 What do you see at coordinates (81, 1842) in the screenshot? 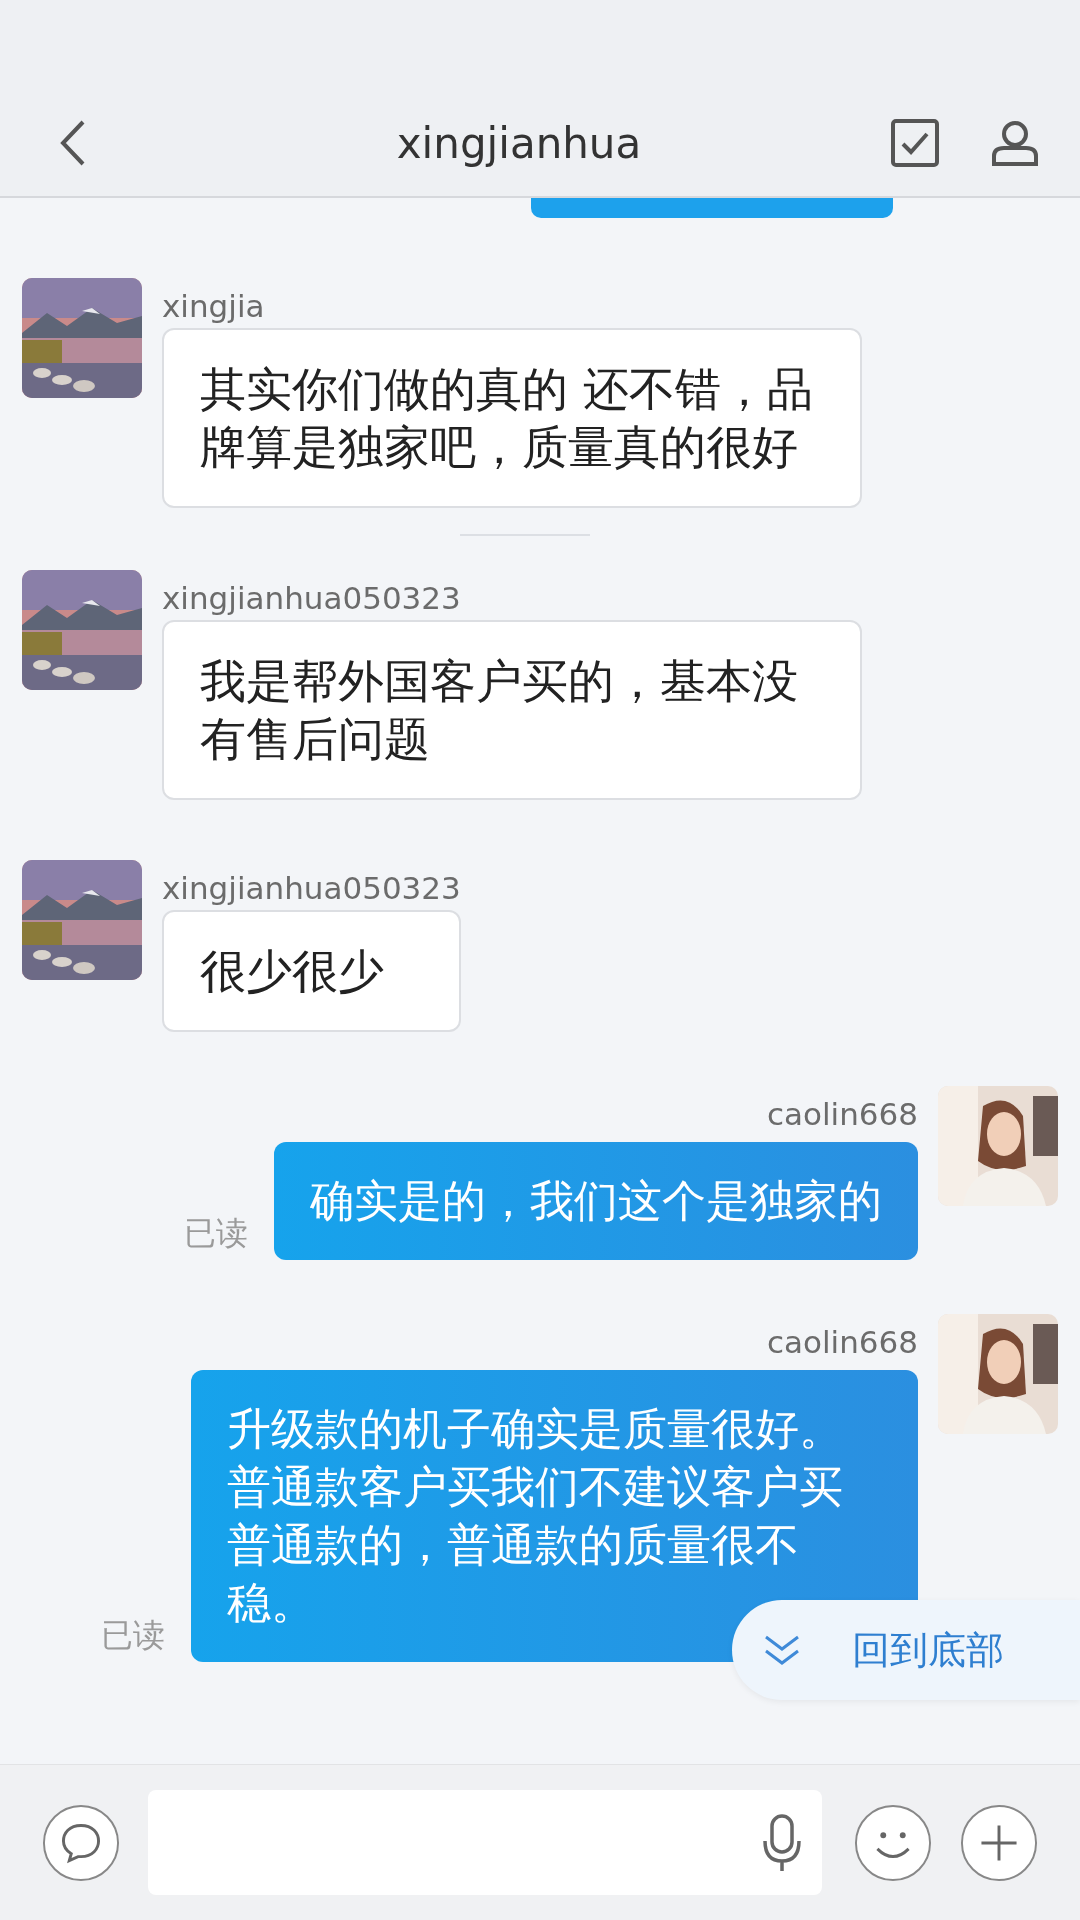
I see `chat-bubble-icon` at bounding box center [81, 1842].